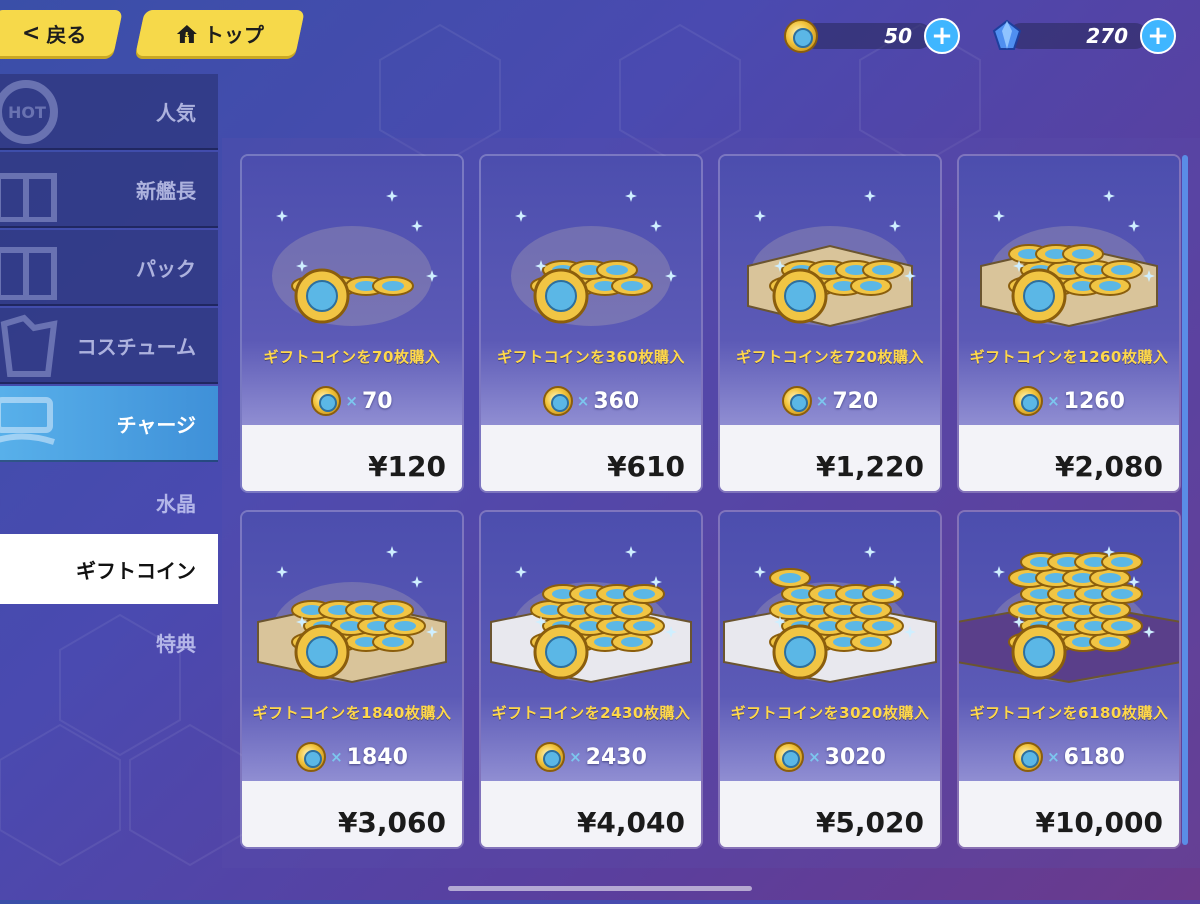  I want to click on product-price: ¥610, so click(646, 466).